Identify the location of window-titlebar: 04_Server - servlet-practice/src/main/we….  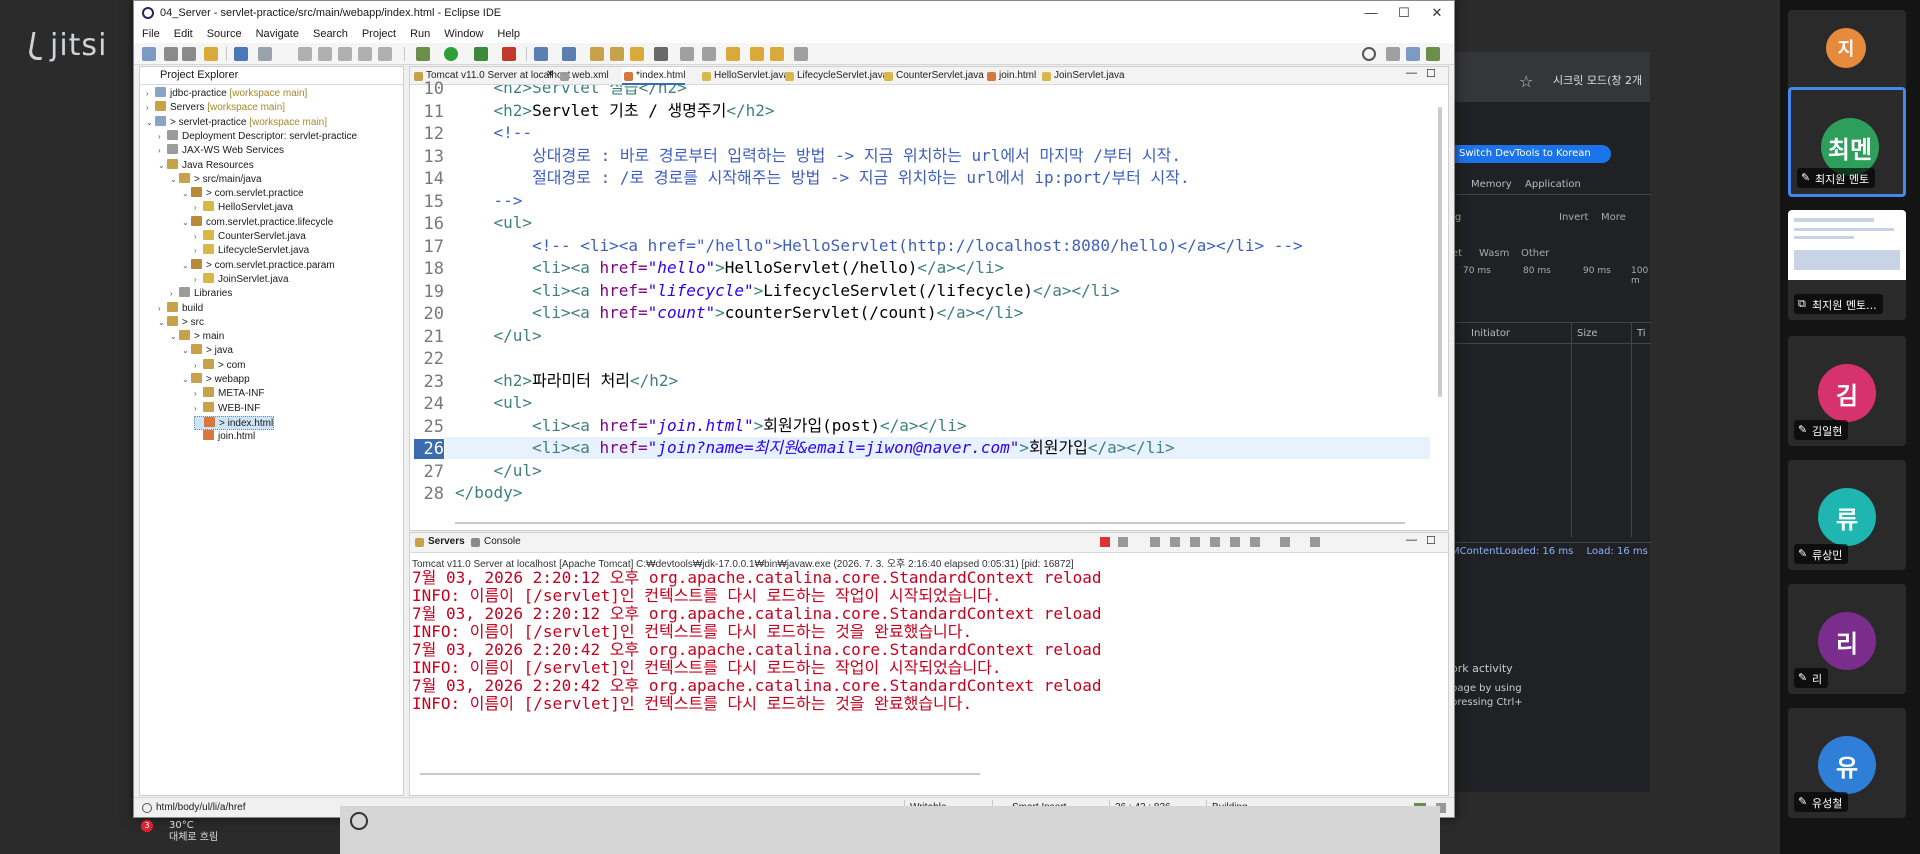
(794, 13).